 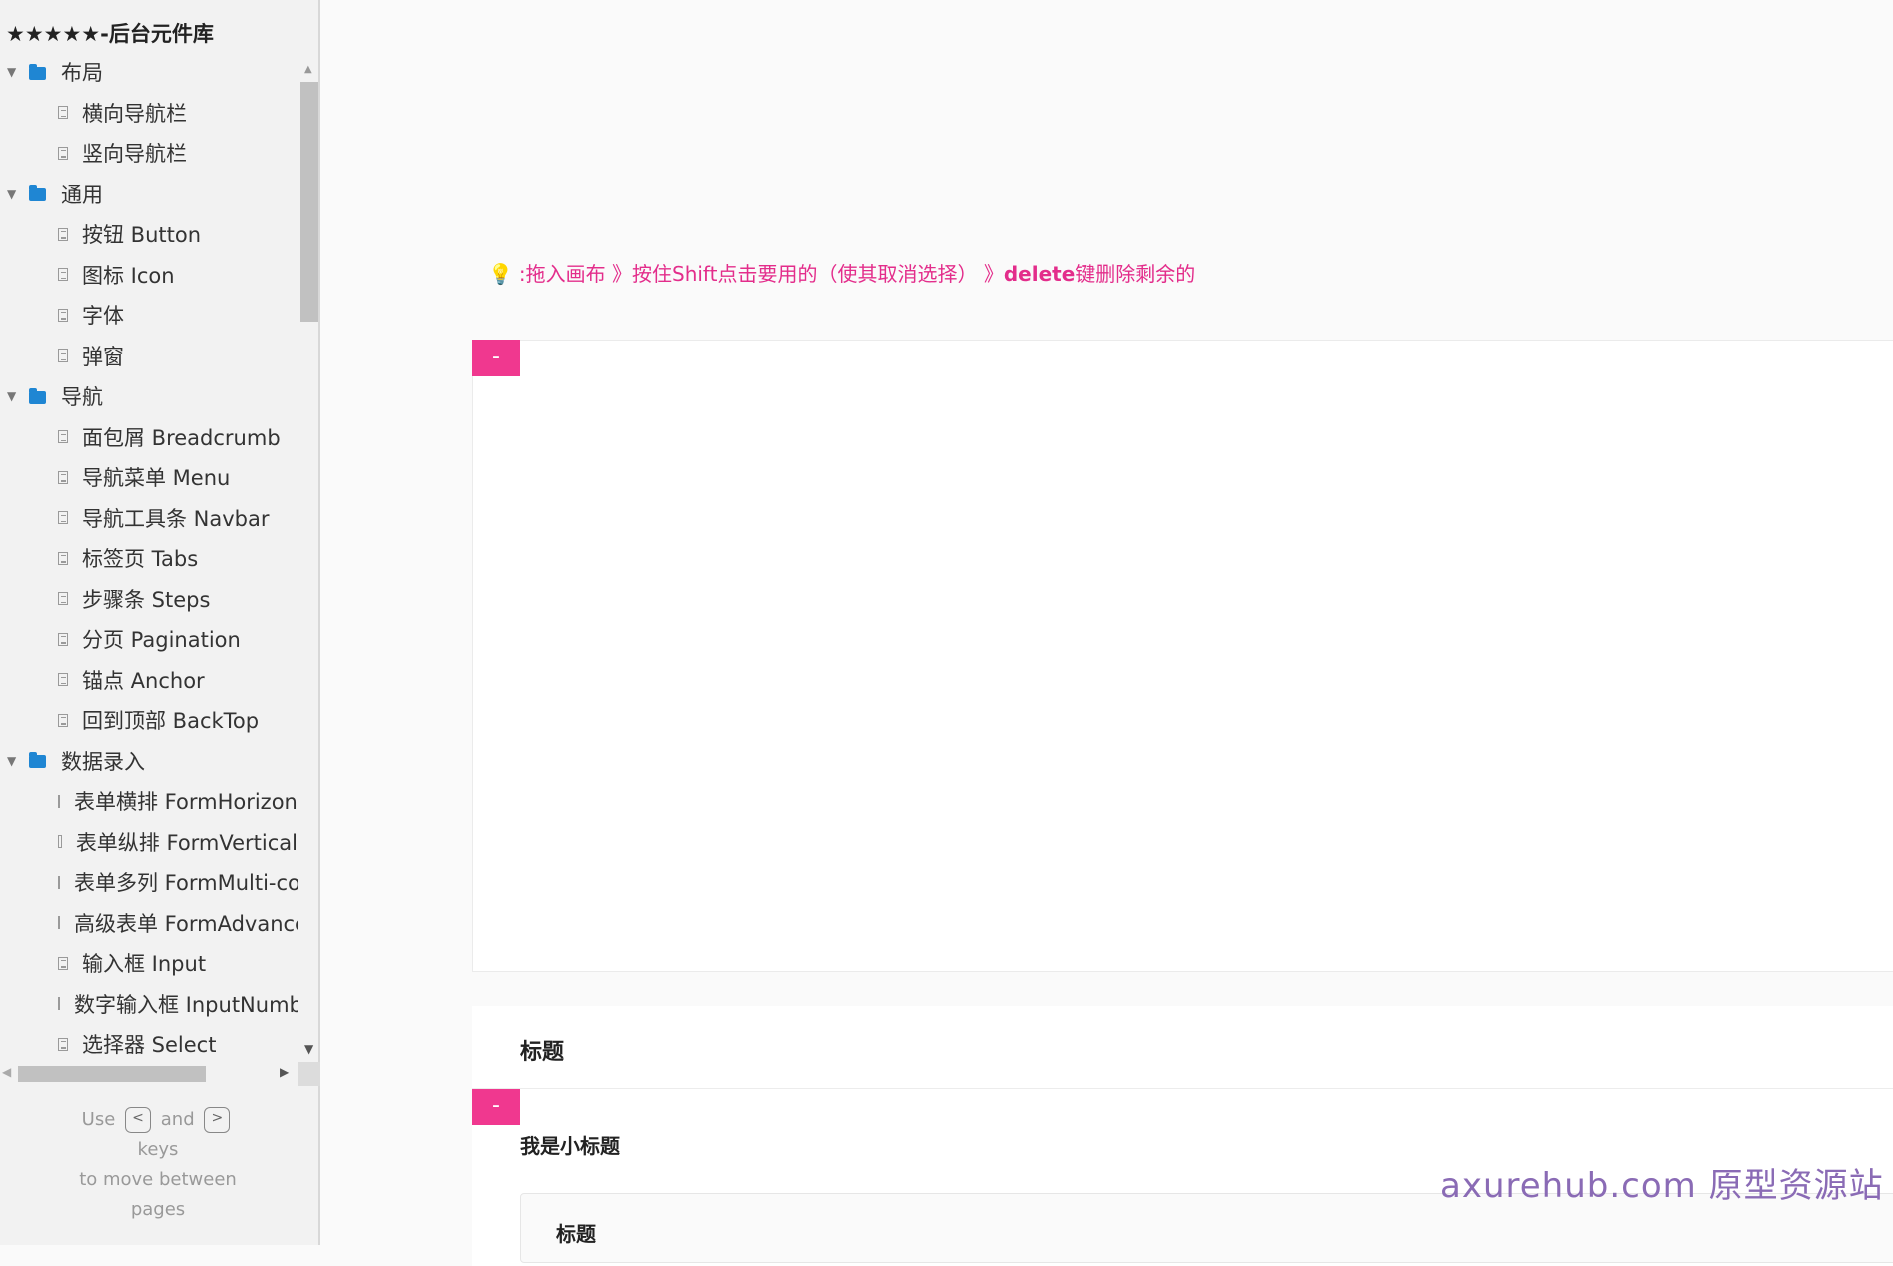 I want to click on prev-key-icon: <, so click(x=138, y=1120).